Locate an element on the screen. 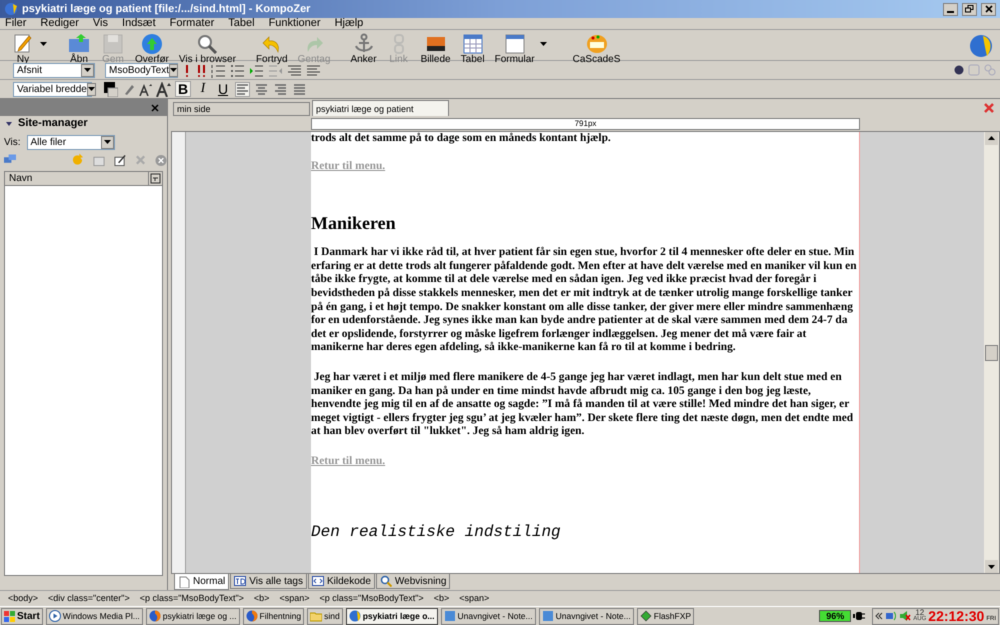  taskbar-button: FlashFXP is located at coordinates (665, 616).